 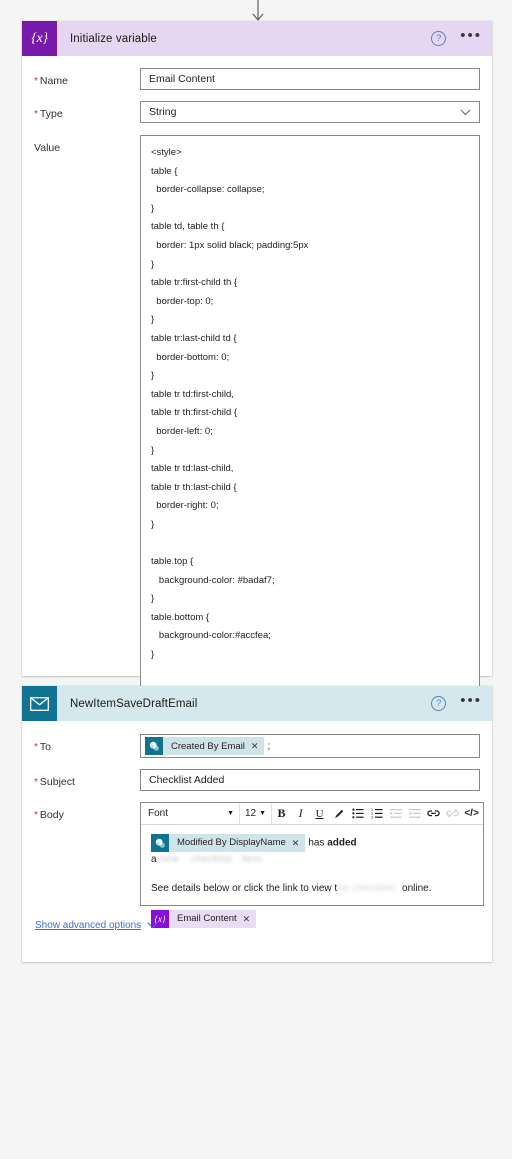 I want to click on field-row-body: Body Font ▼ 12 ▼ B I U, so click(x=257, y=865).